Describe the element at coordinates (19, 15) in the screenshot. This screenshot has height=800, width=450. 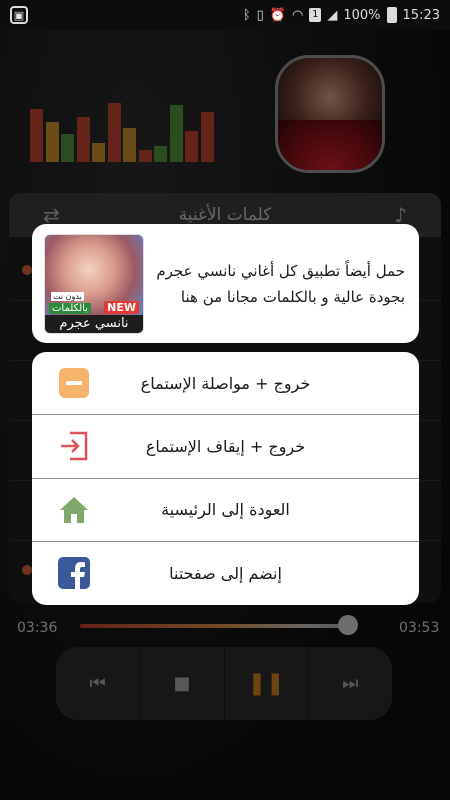
I see `gallery-icon: ▣` at that location.